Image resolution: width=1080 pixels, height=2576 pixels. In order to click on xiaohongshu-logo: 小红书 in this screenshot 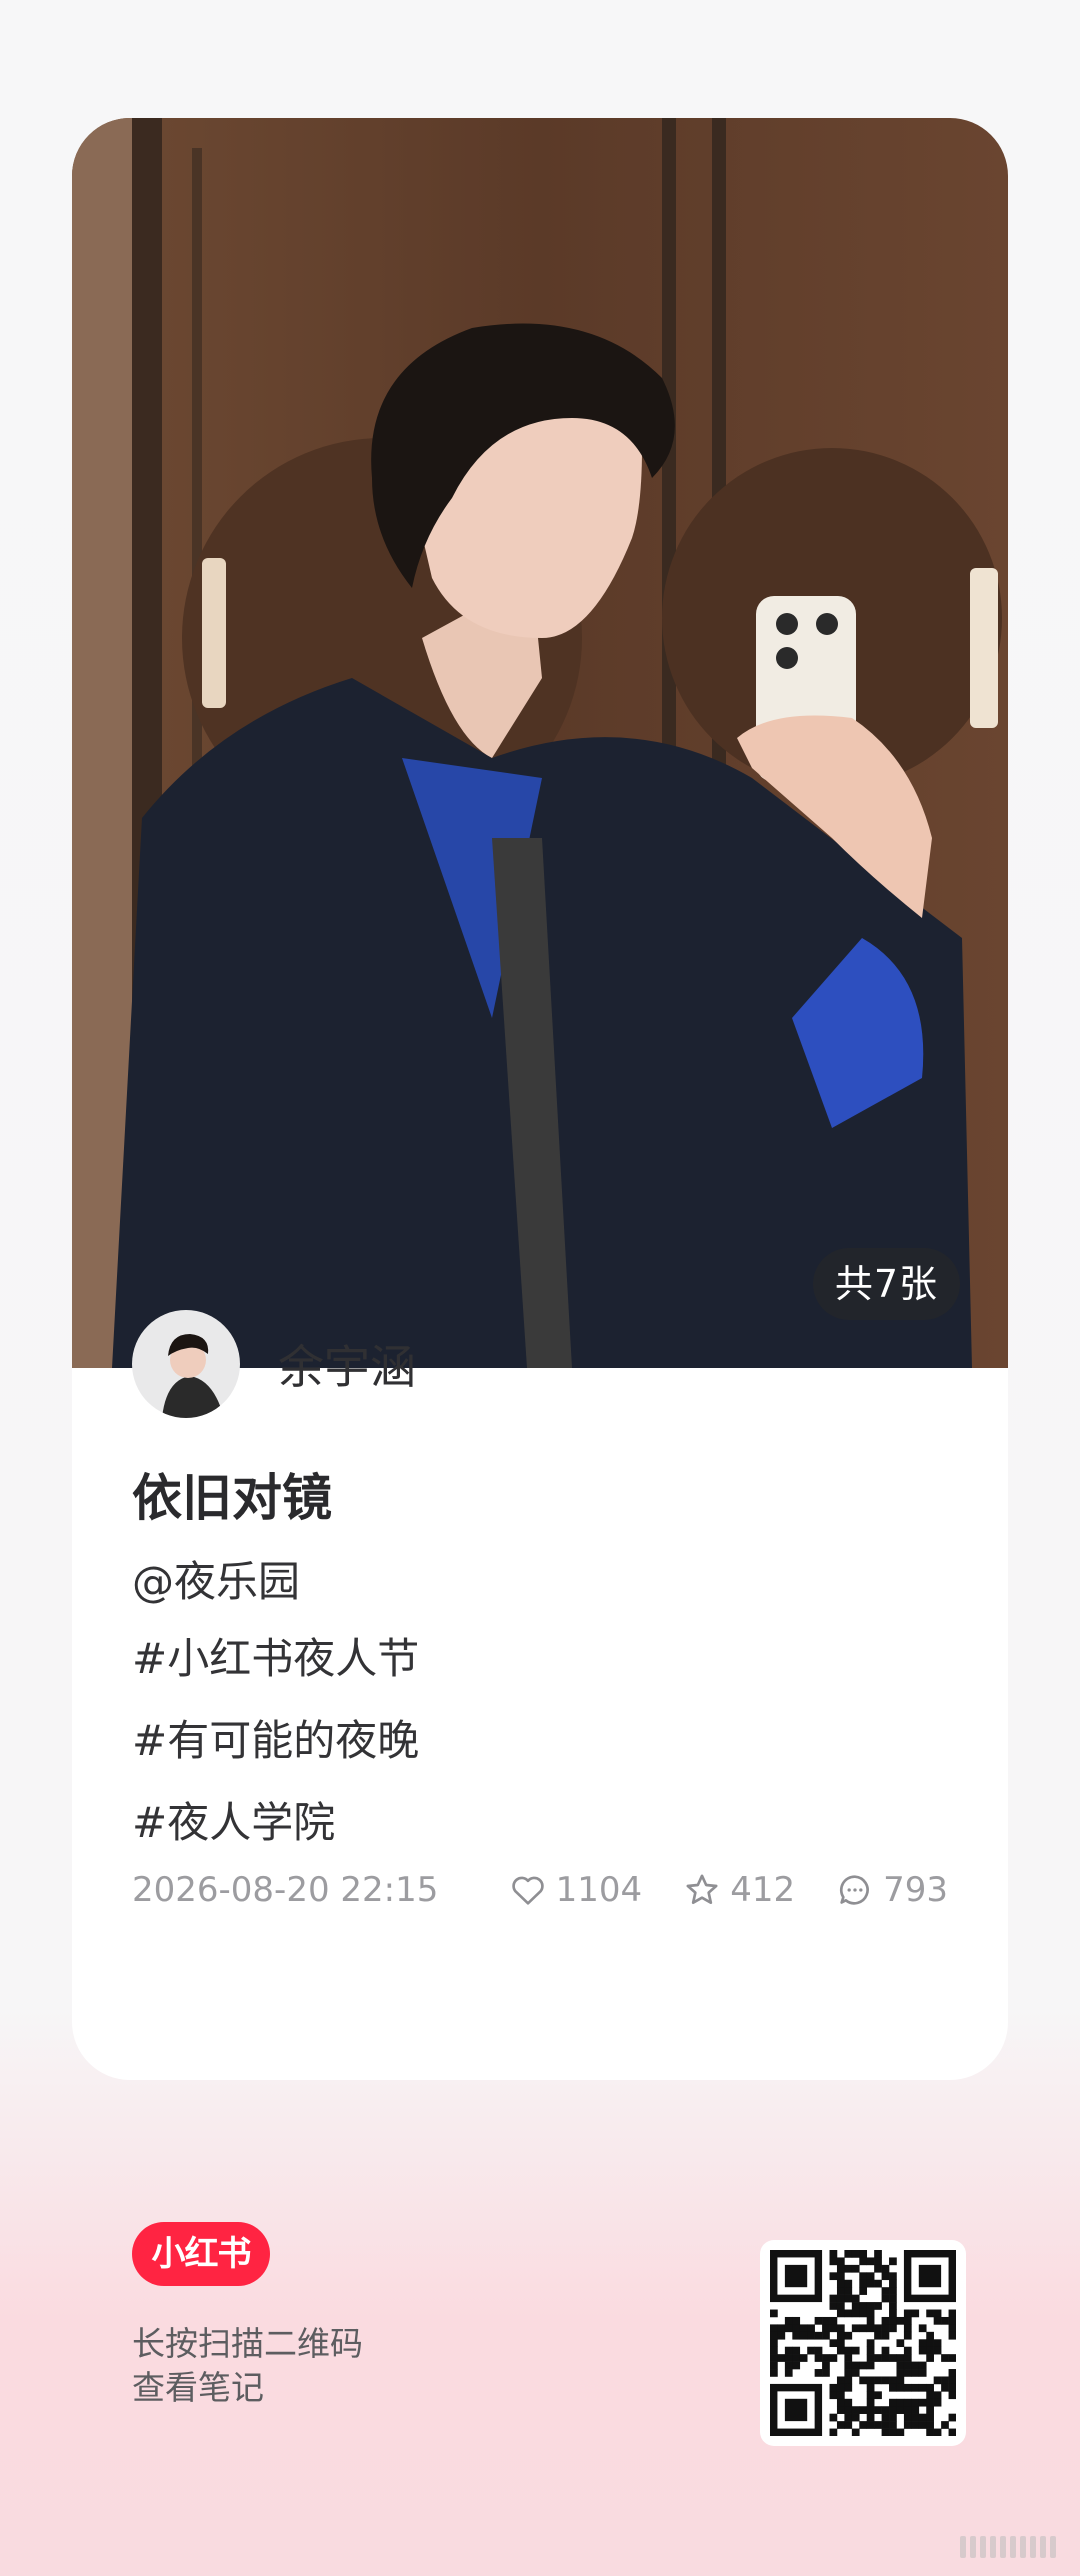, I will do `click(201, 2254)`.